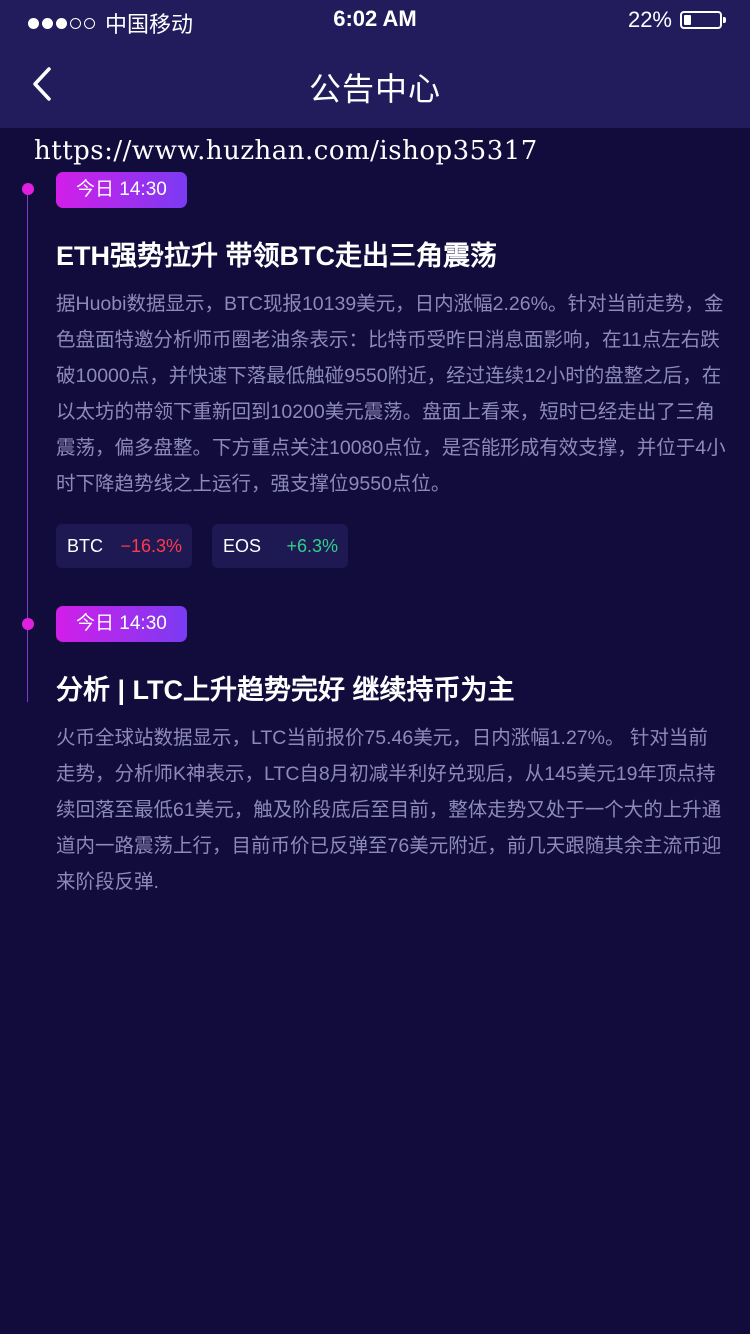 This screenshot has width=750, height=1334. I want to click on article-title: ETH强势拉升 带领BTC走出三角震荡, so click(391, 256).